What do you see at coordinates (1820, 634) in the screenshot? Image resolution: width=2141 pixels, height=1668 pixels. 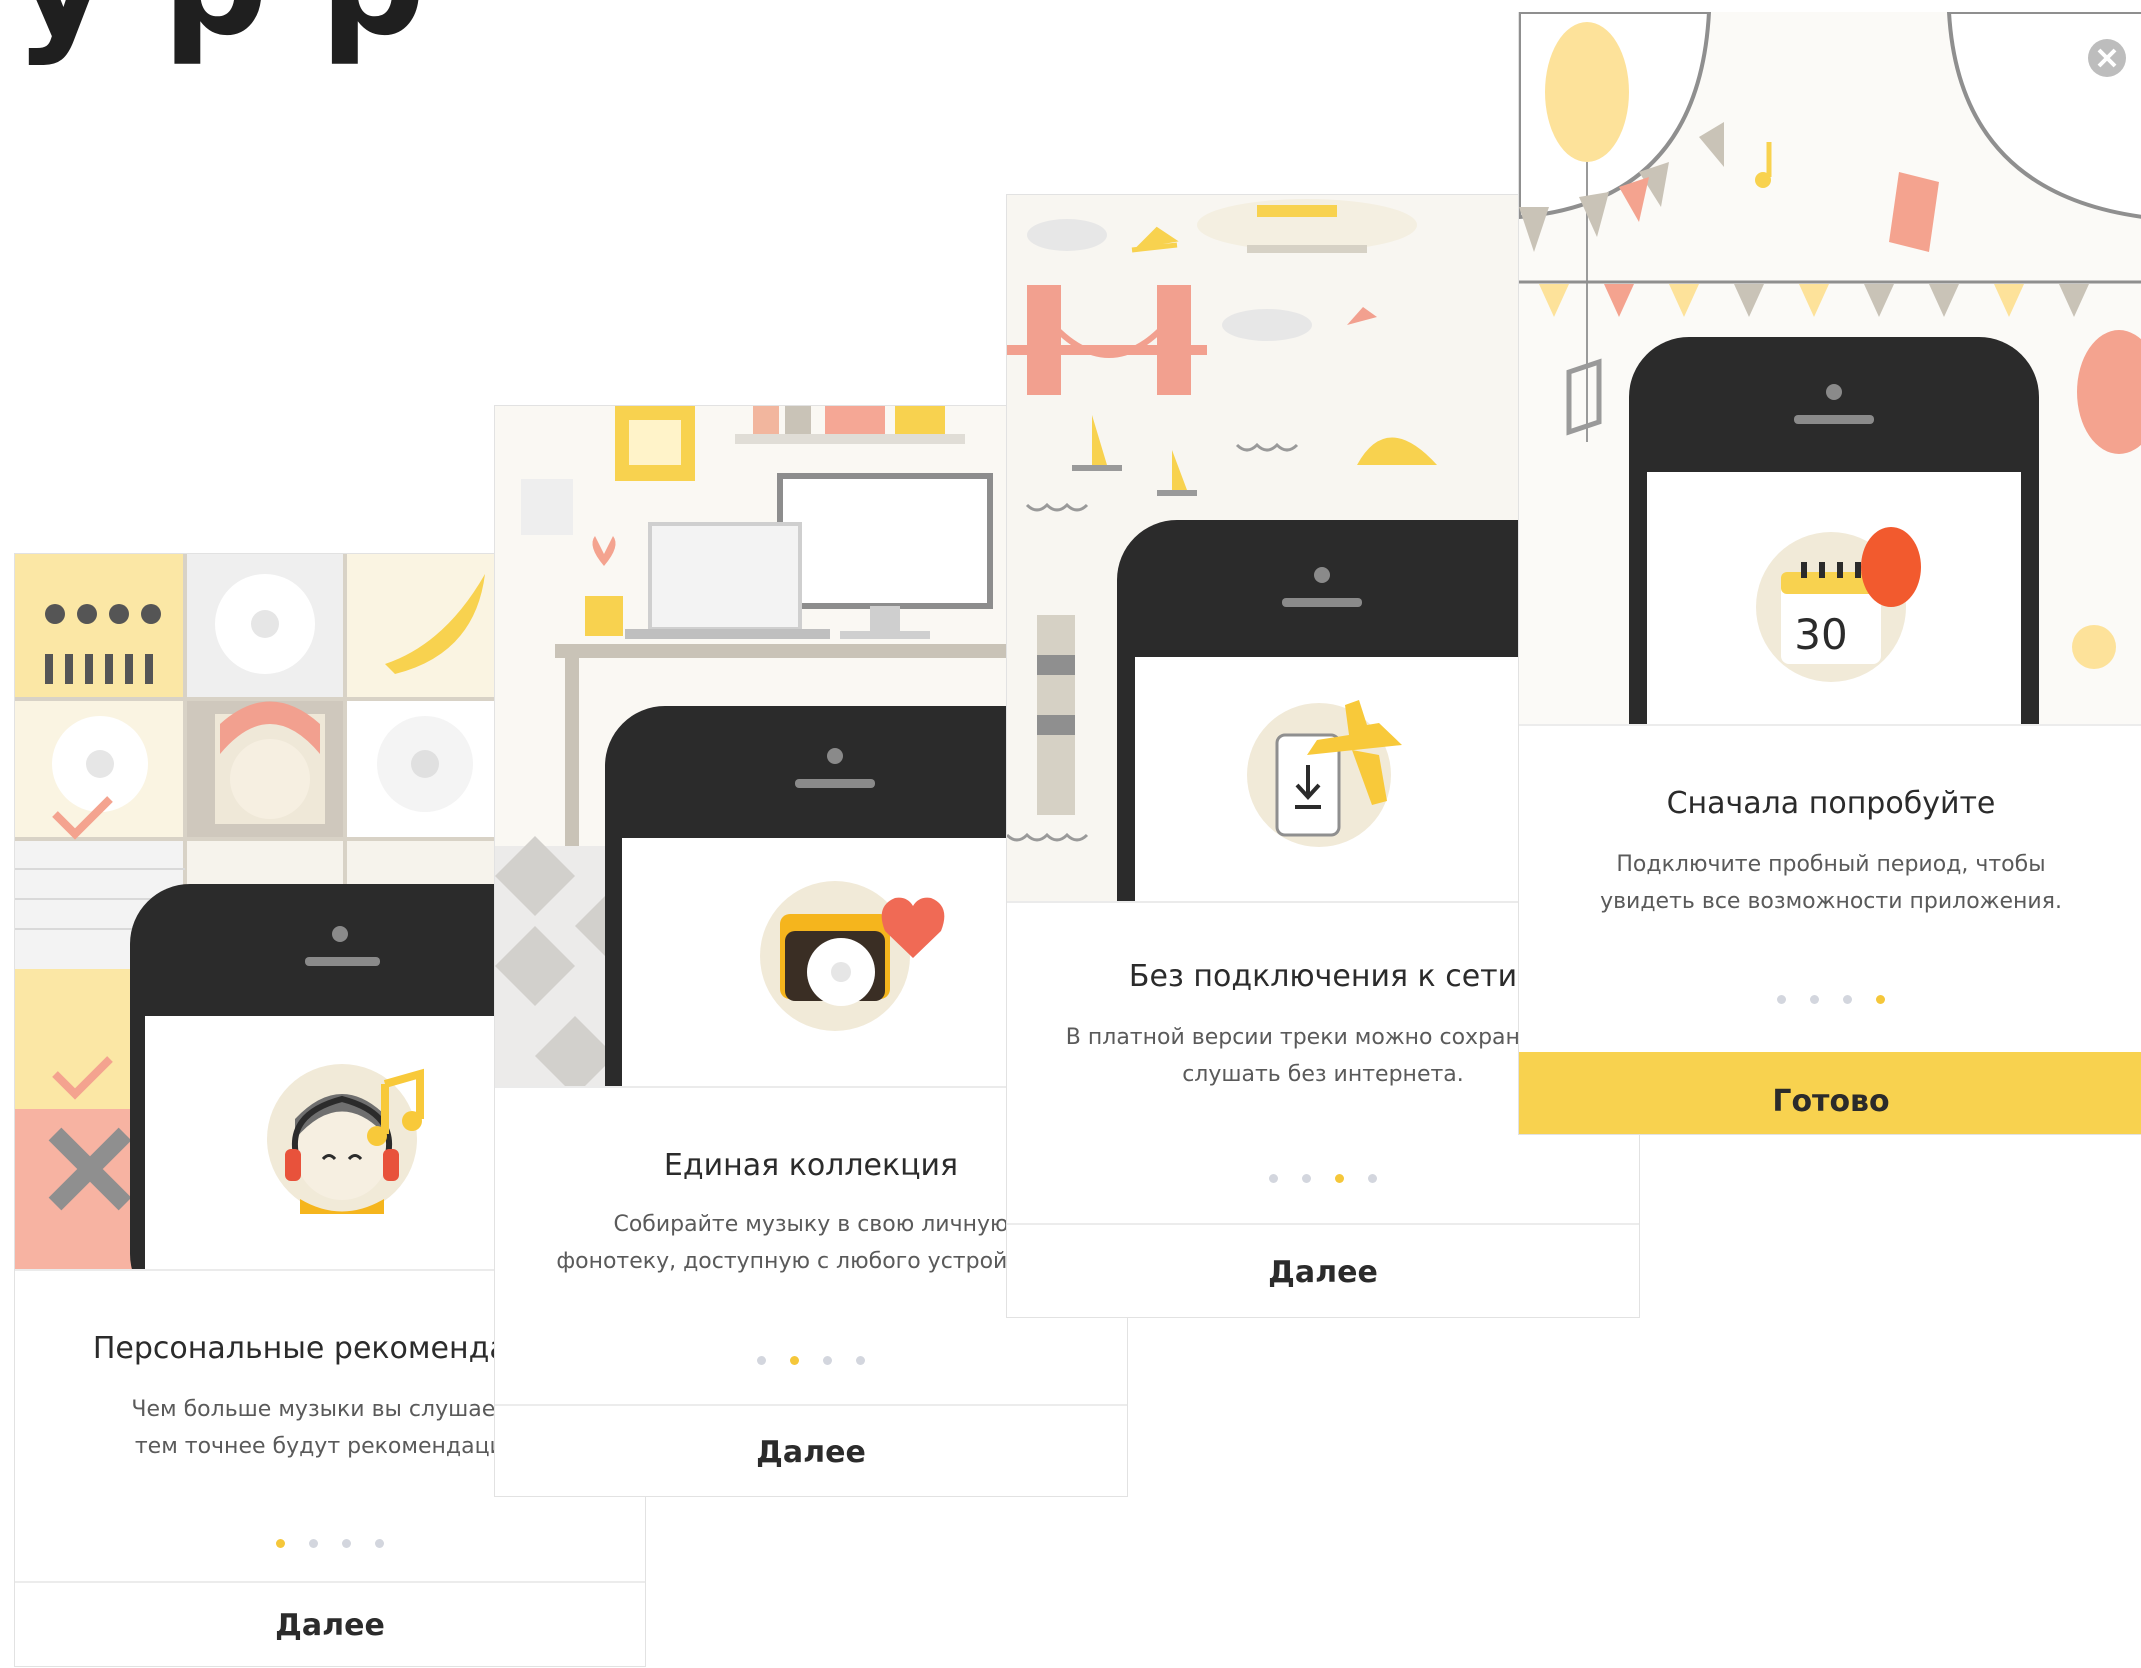 I see `calendar-day-label: 30` at bounding box center [1820, 634].